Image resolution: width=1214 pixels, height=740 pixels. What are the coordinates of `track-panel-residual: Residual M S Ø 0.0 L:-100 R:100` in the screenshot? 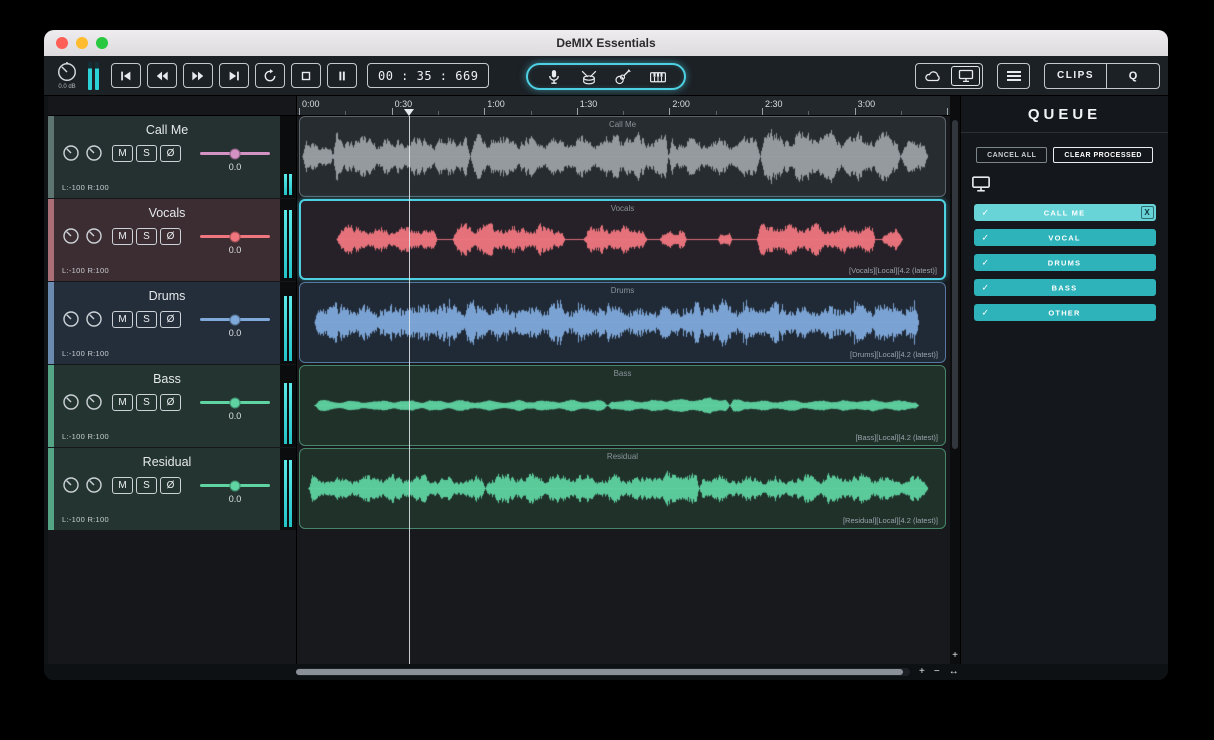 It's located at (172, 489).